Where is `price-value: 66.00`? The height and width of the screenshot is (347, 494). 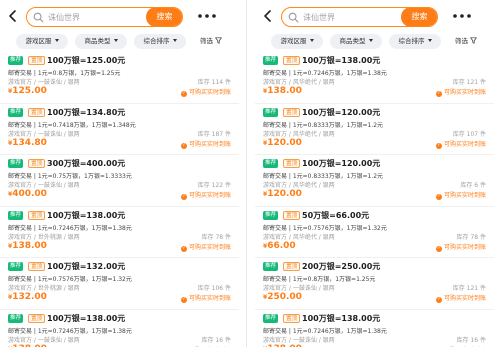
price-value: 66.00 is located at coordinates (281, 245).